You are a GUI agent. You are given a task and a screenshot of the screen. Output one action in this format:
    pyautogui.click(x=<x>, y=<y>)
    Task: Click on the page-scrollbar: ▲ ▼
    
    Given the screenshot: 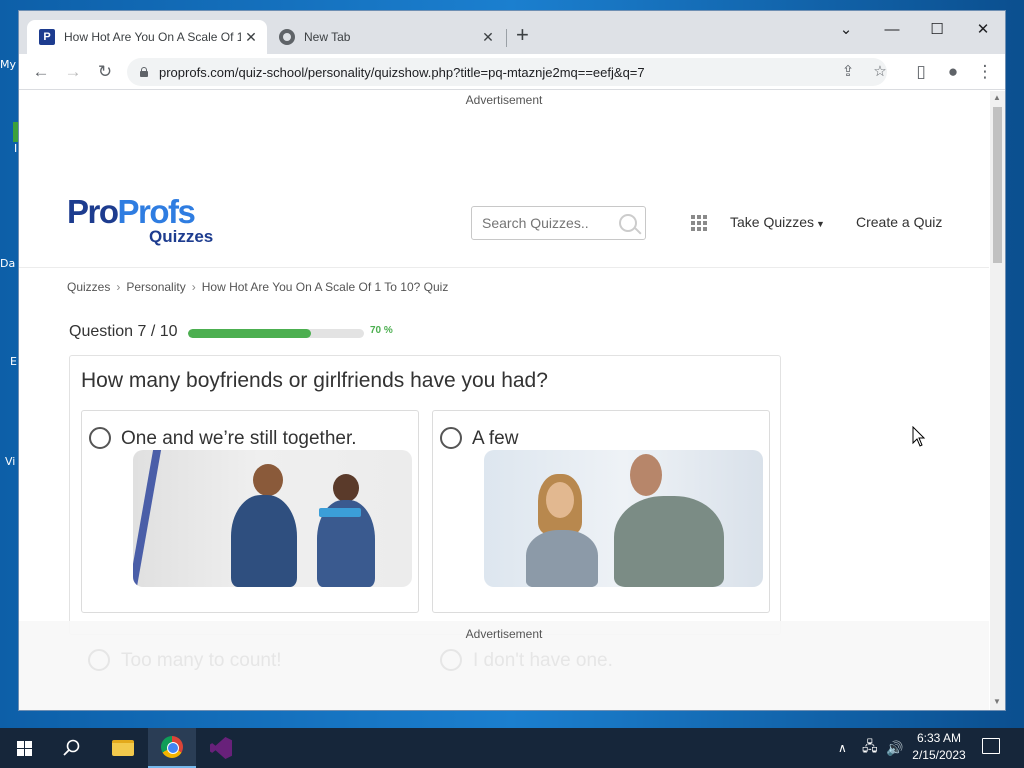 What is the action you would take?
    pyautogui.click(x=997, y=400)
    